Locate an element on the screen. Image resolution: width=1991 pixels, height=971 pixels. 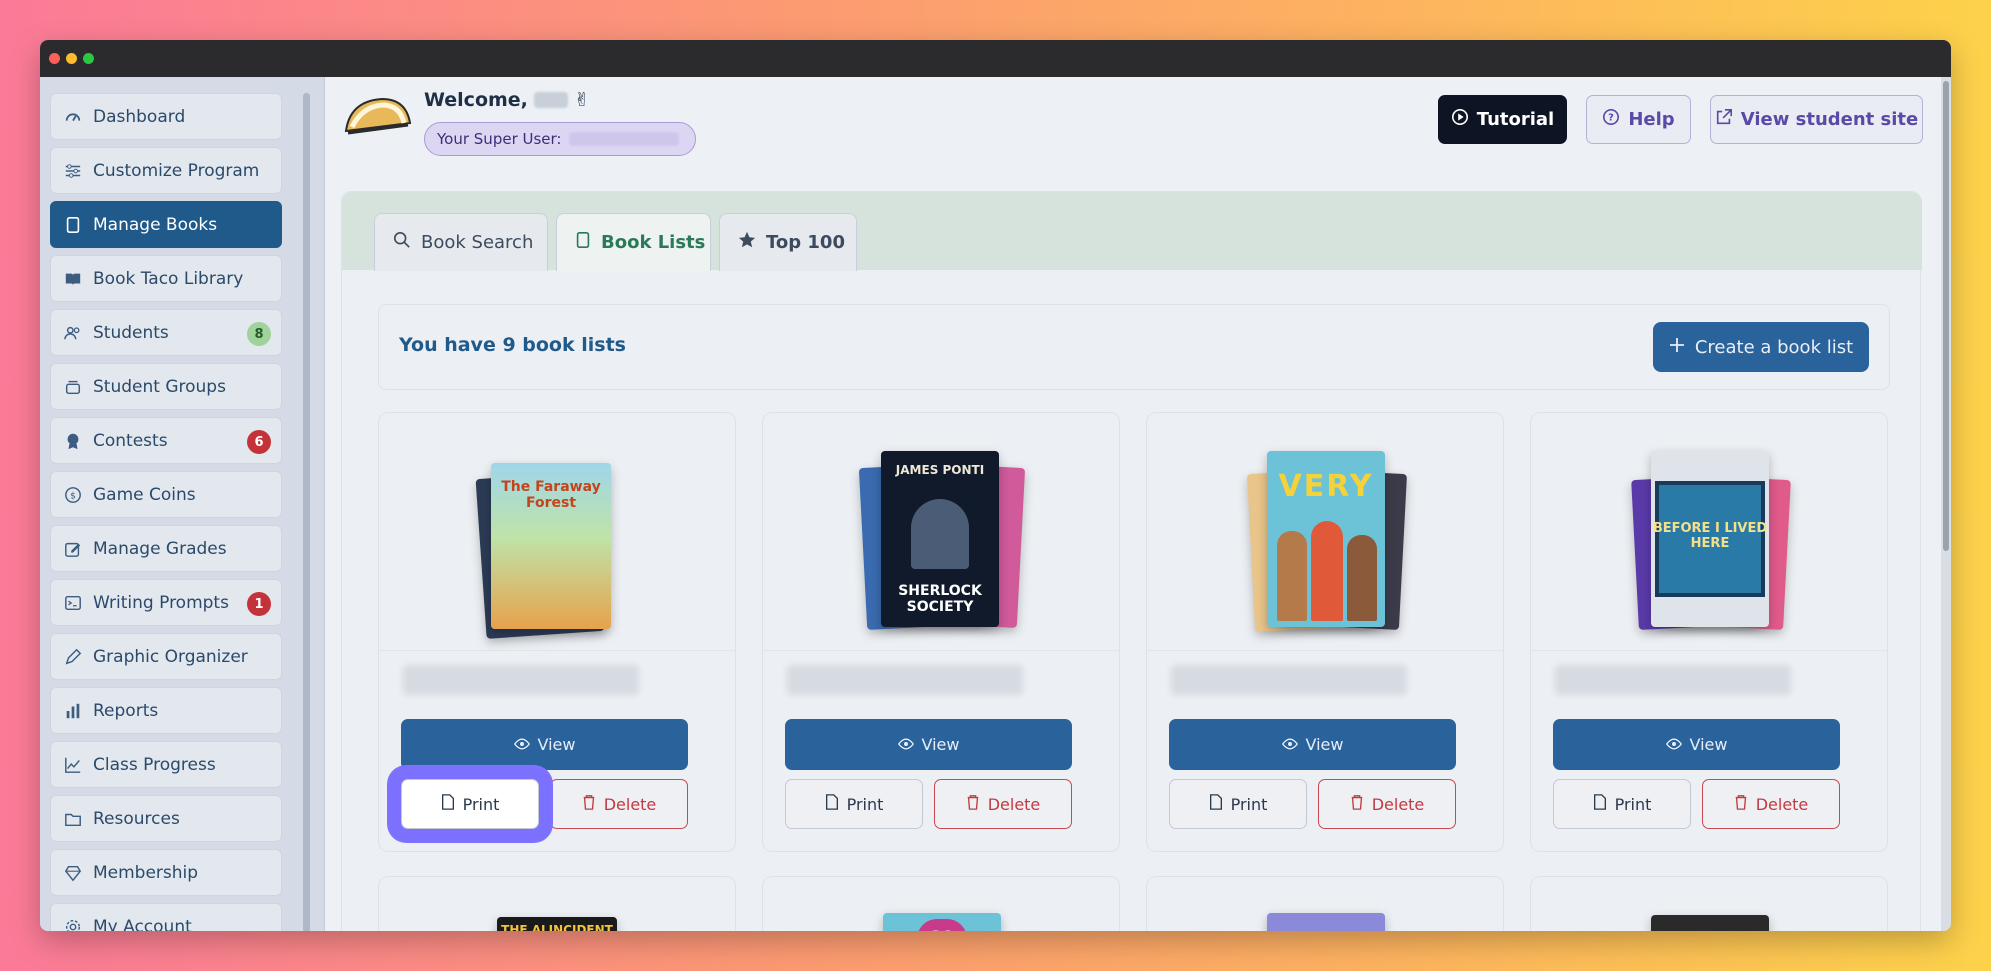
sidebar-item-dashboard: Dashboard is located at coordinates (166, 116).